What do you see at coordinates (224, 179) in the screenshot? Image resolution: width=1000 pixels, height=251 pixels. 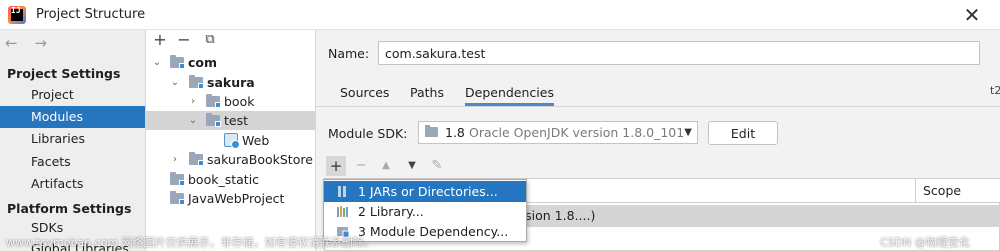 I see `tree-node-label: book_static` at bounding box center [224, 179].